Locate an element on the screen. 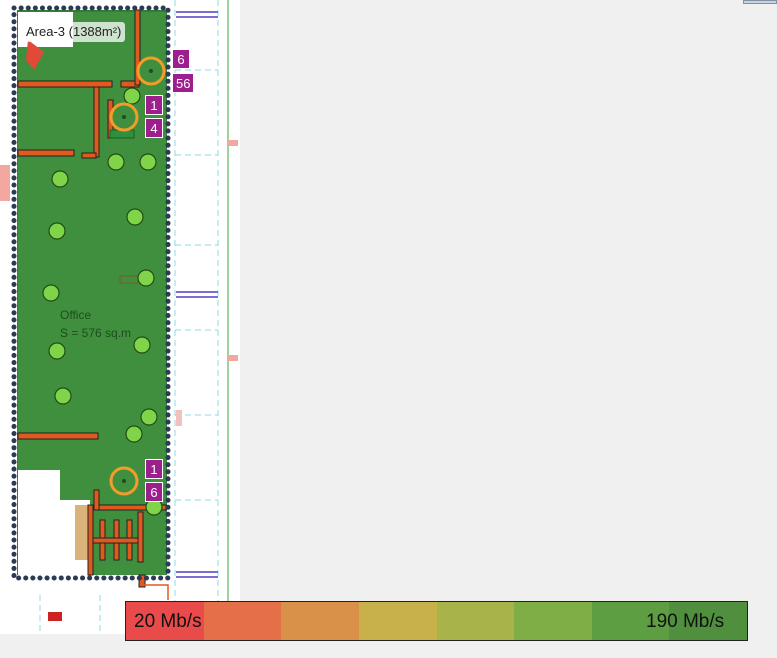 This screenshot has width=777, height=658. ap-badge: 4 is located at coordinates (154, 128).